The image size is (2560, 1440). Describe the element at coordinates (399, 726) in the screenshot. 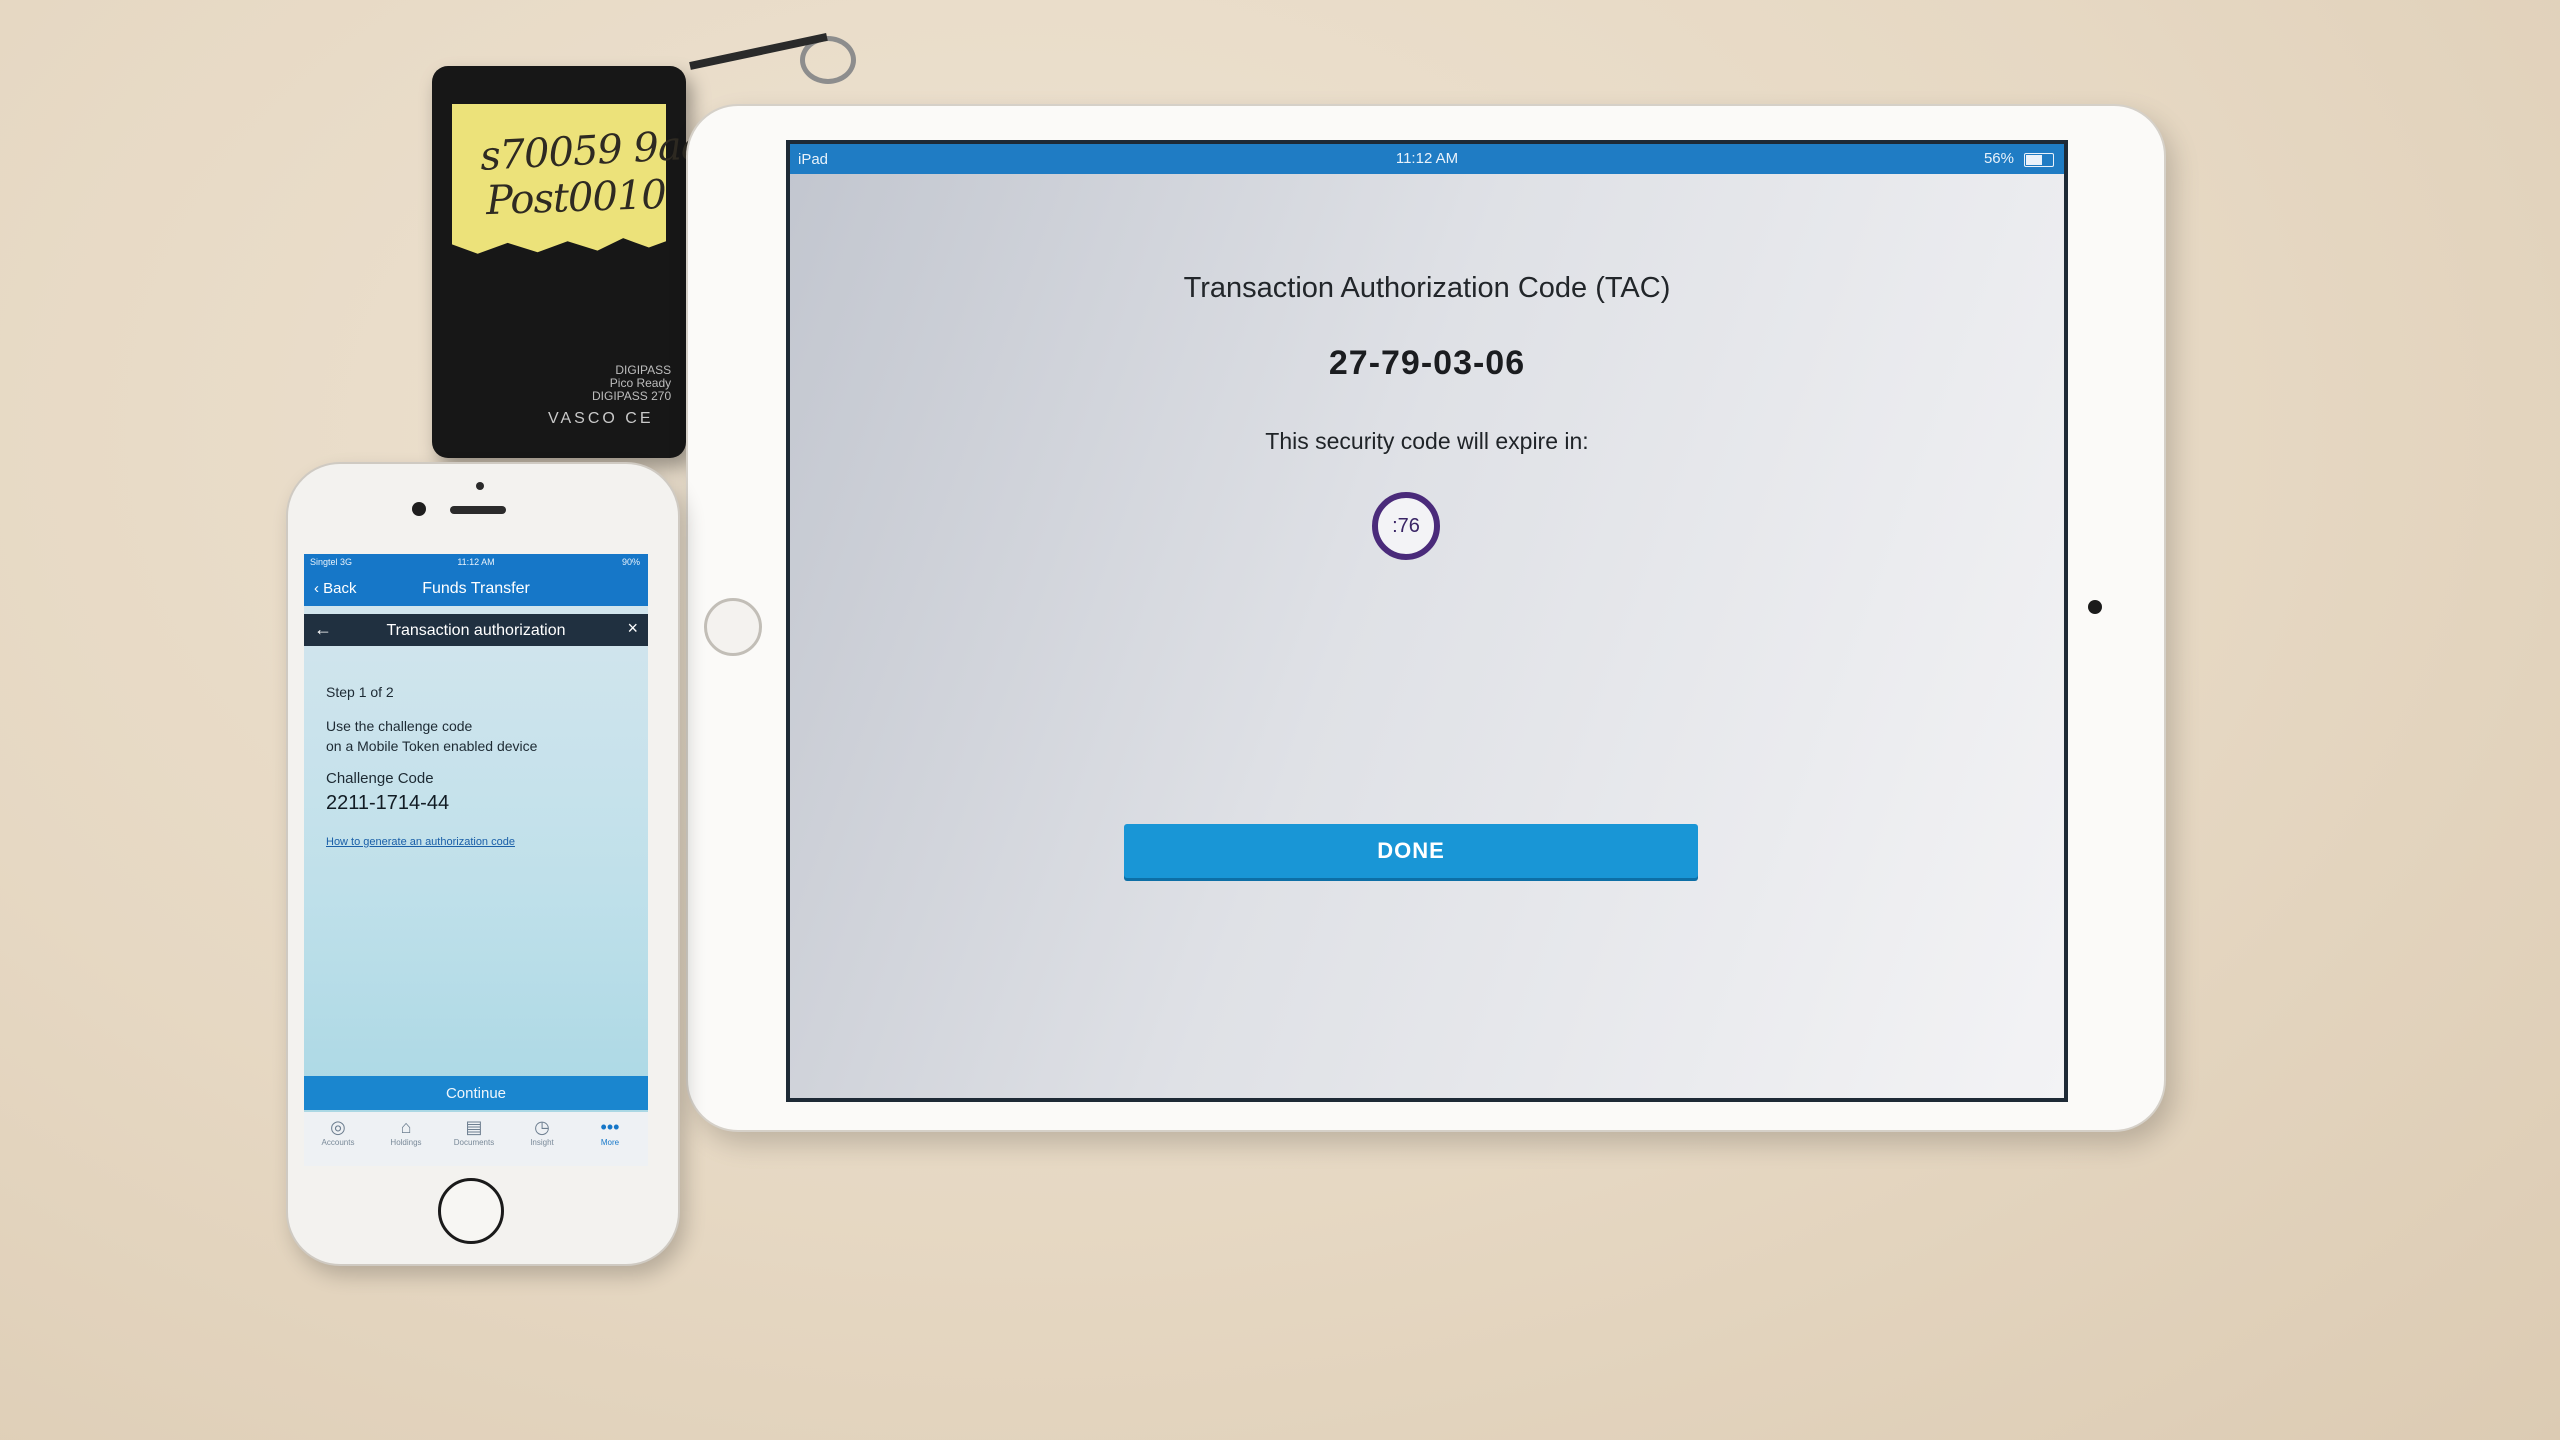

I see `instruction-line-1: Use the challenge code` at that location.